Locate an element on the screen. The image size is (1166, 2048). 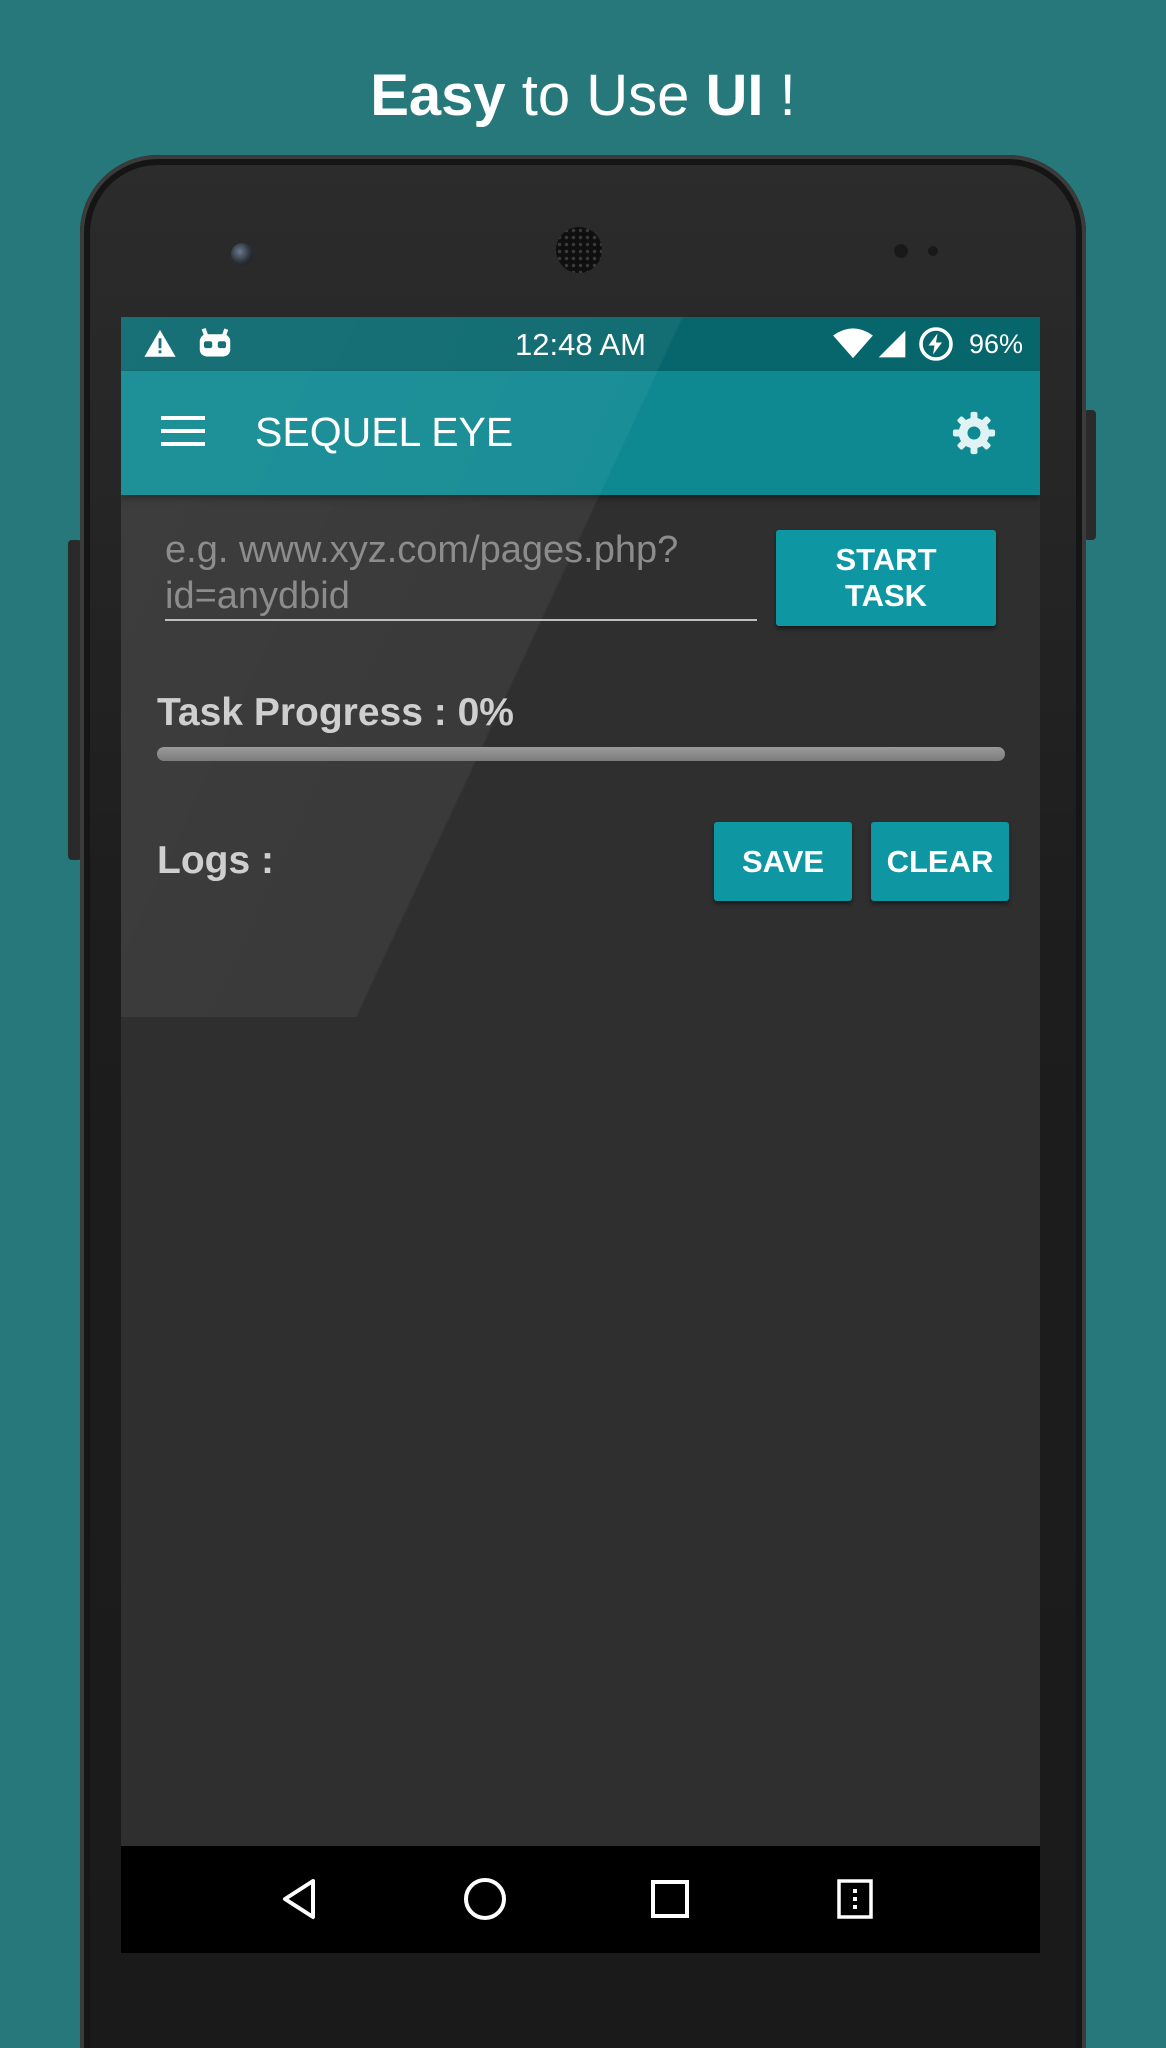
battery-percentage: 96% is located at coordinates (996, 344).